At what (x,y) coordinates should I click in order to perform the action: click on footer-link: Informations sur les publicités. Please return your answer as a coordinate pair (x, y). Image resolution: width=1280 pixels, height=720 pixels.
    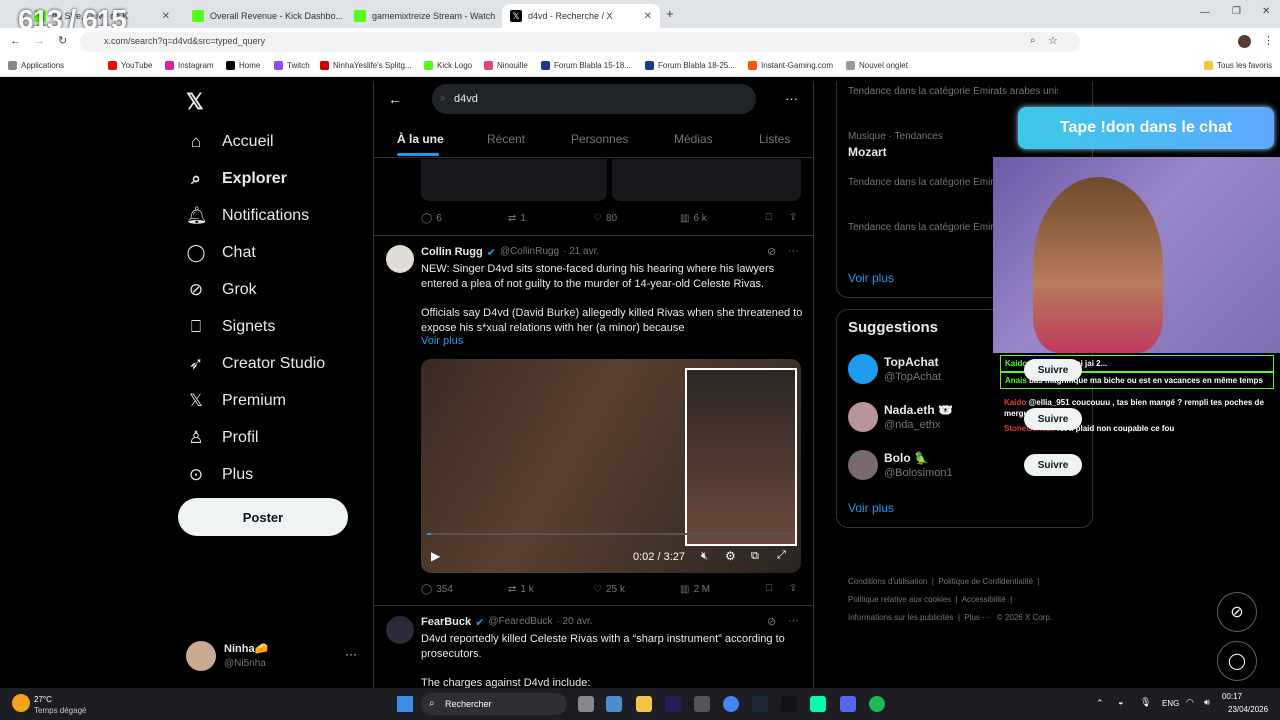
    Looking at the image, I should click on (900, 617).